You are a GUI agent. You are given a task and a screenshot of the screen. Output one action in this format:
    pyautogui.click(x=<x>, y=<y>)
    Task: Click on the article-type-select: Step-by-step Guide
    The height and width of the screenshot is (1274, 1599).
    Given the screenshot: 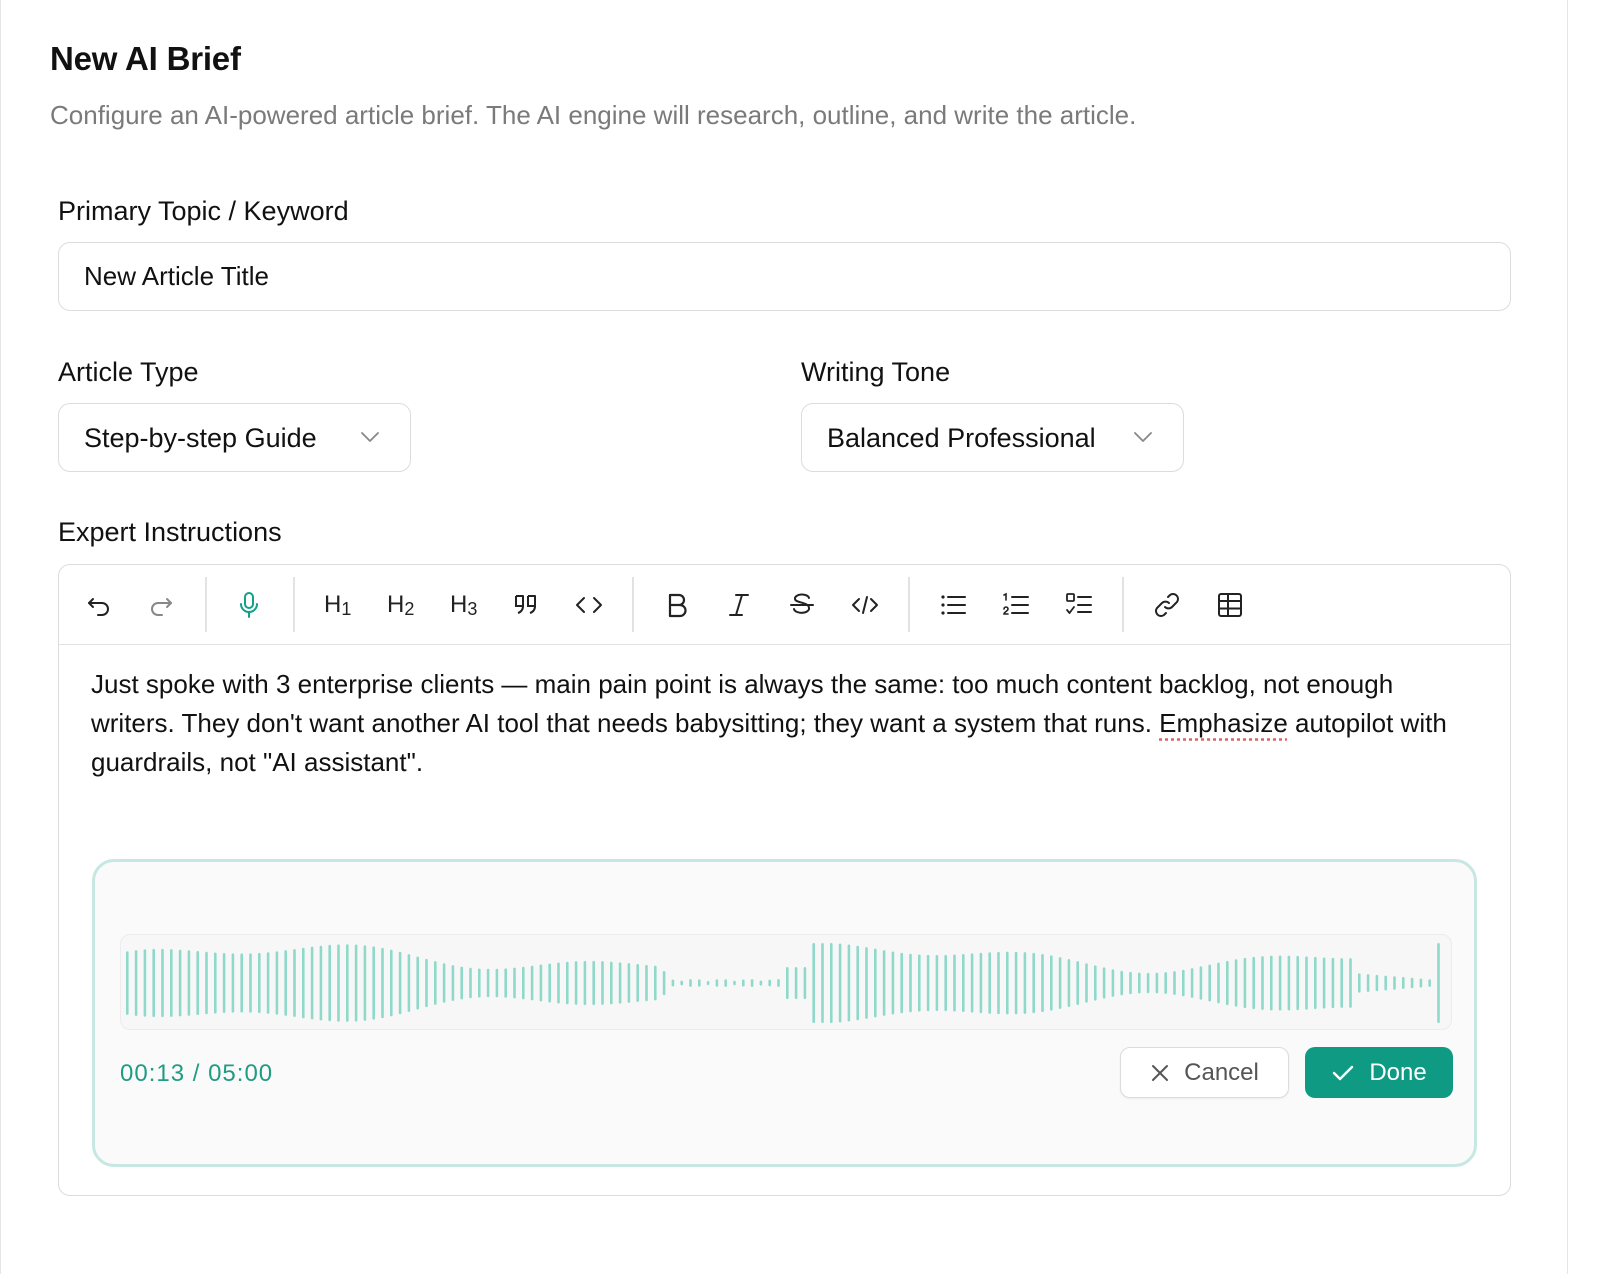 What is the action you would take?
    pyautogui.click(x=234, y=437)
    